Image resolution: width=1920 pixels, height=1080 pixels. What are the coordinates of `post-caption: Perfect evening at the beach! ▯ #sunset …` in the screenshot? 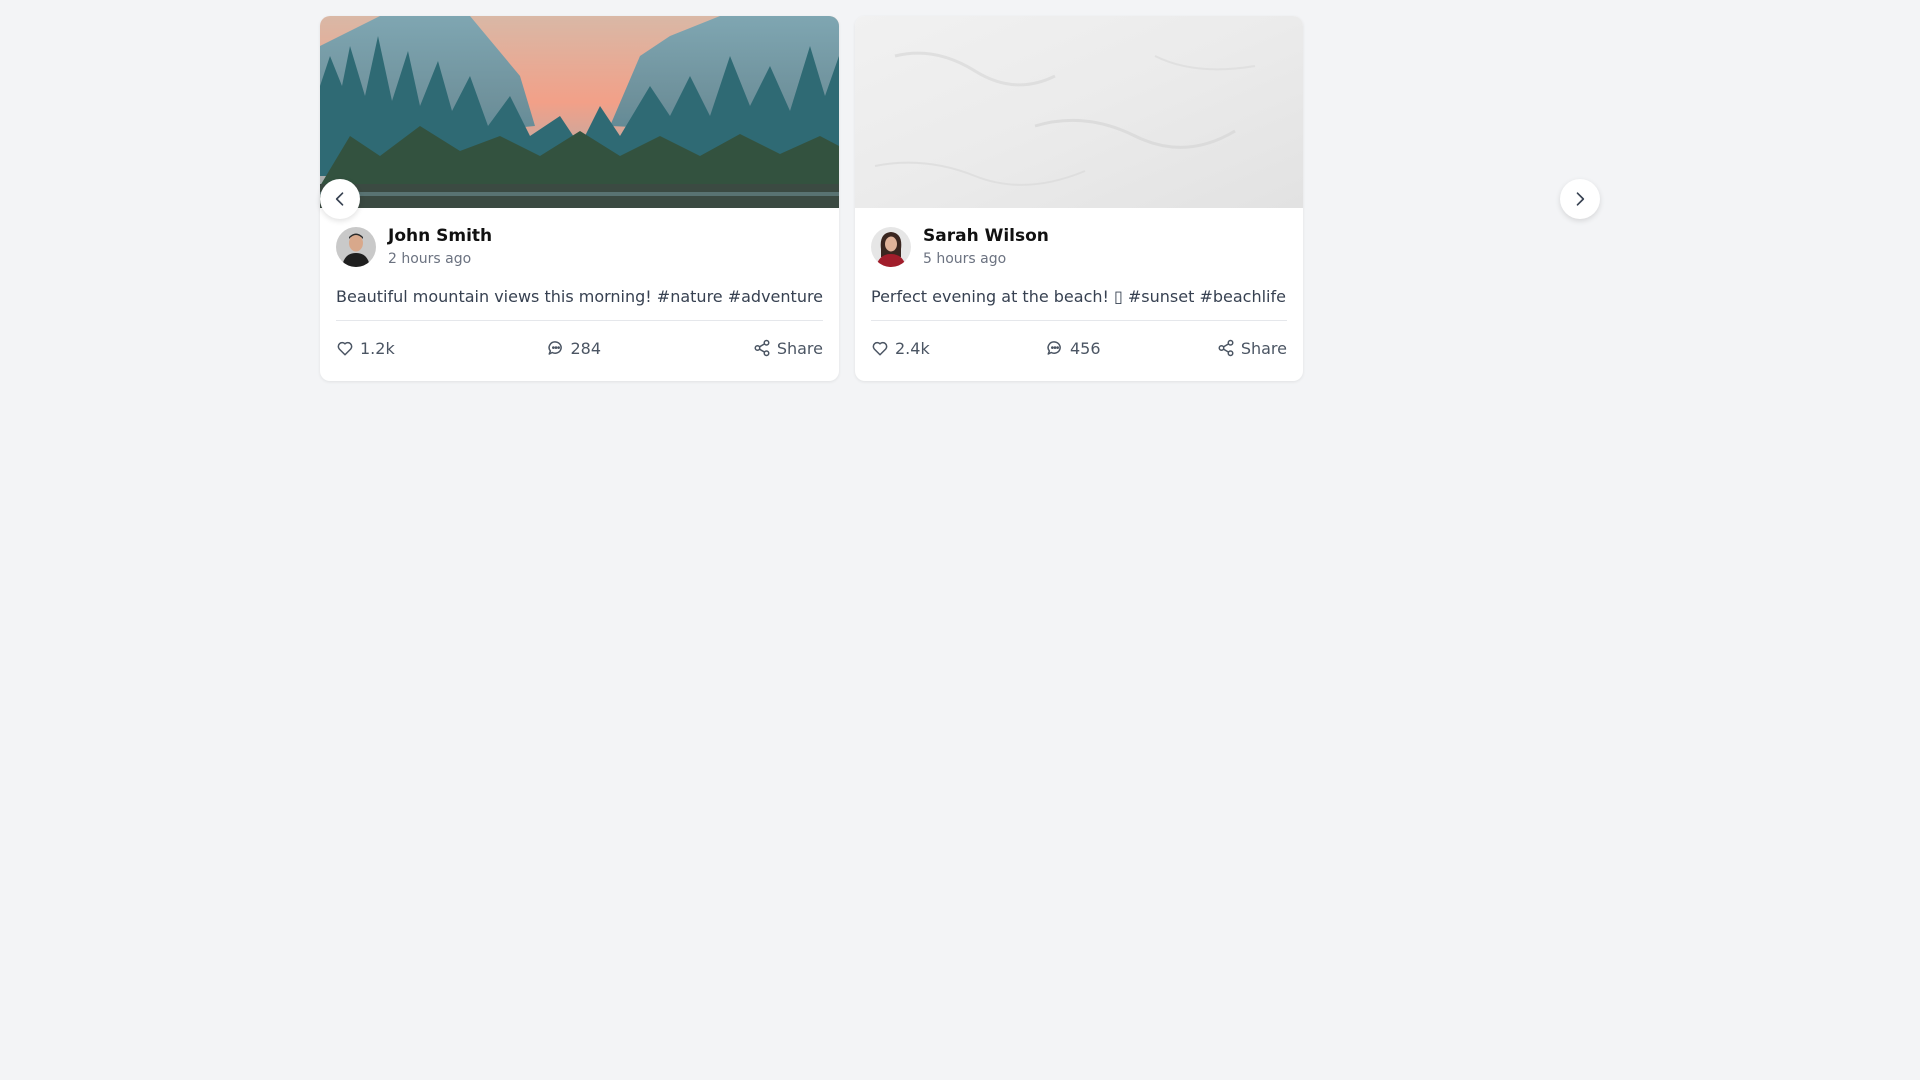 It's located at (1078, 296).